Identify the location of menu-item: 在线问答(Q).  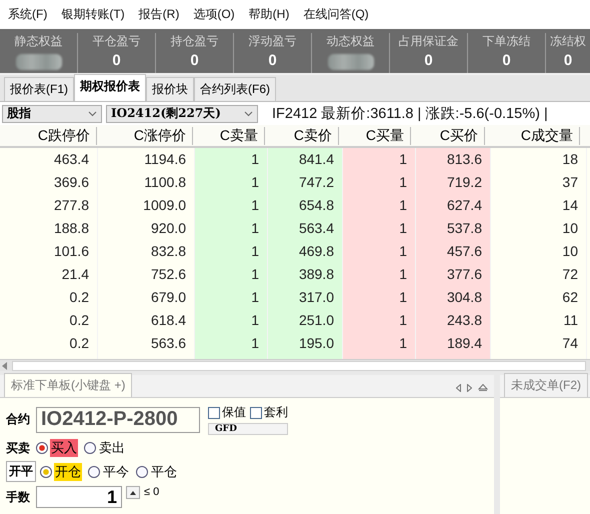
(336, 14).